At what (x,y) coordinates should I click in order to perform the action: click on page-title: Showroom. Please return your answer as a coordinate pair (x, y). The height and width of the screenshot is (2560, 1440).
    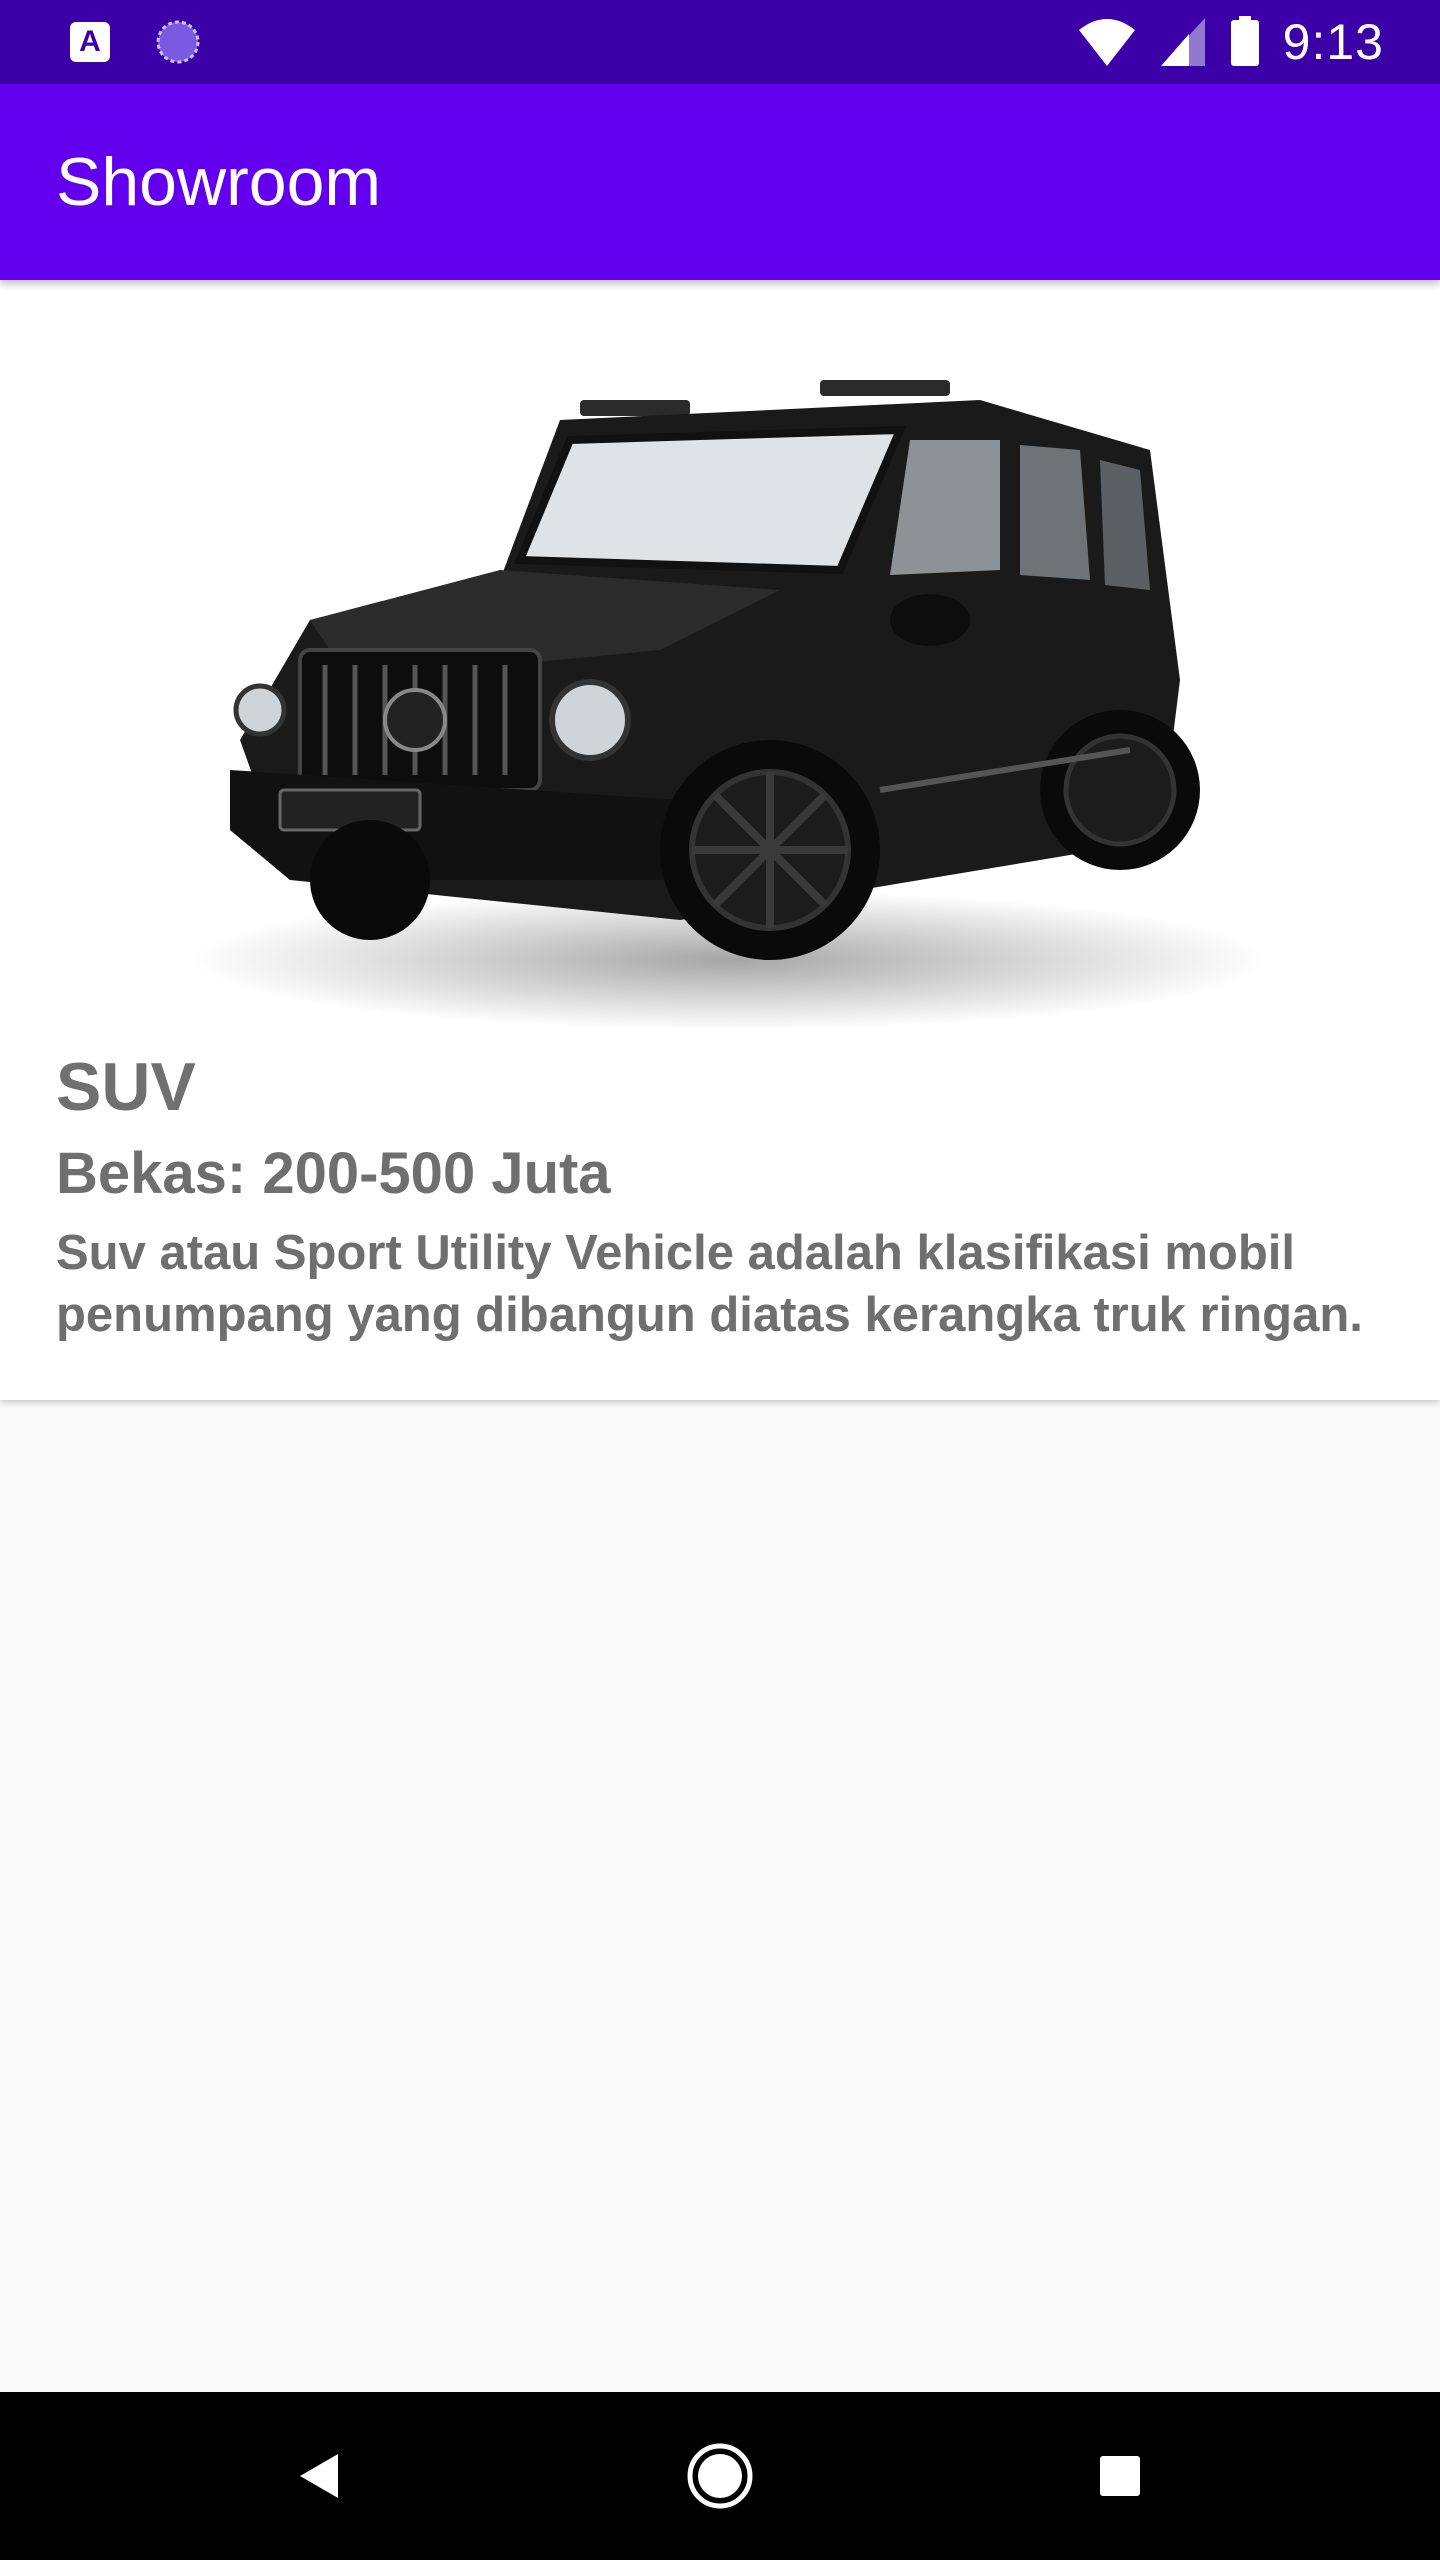
    Looking at the image, I should click on (219, 182).